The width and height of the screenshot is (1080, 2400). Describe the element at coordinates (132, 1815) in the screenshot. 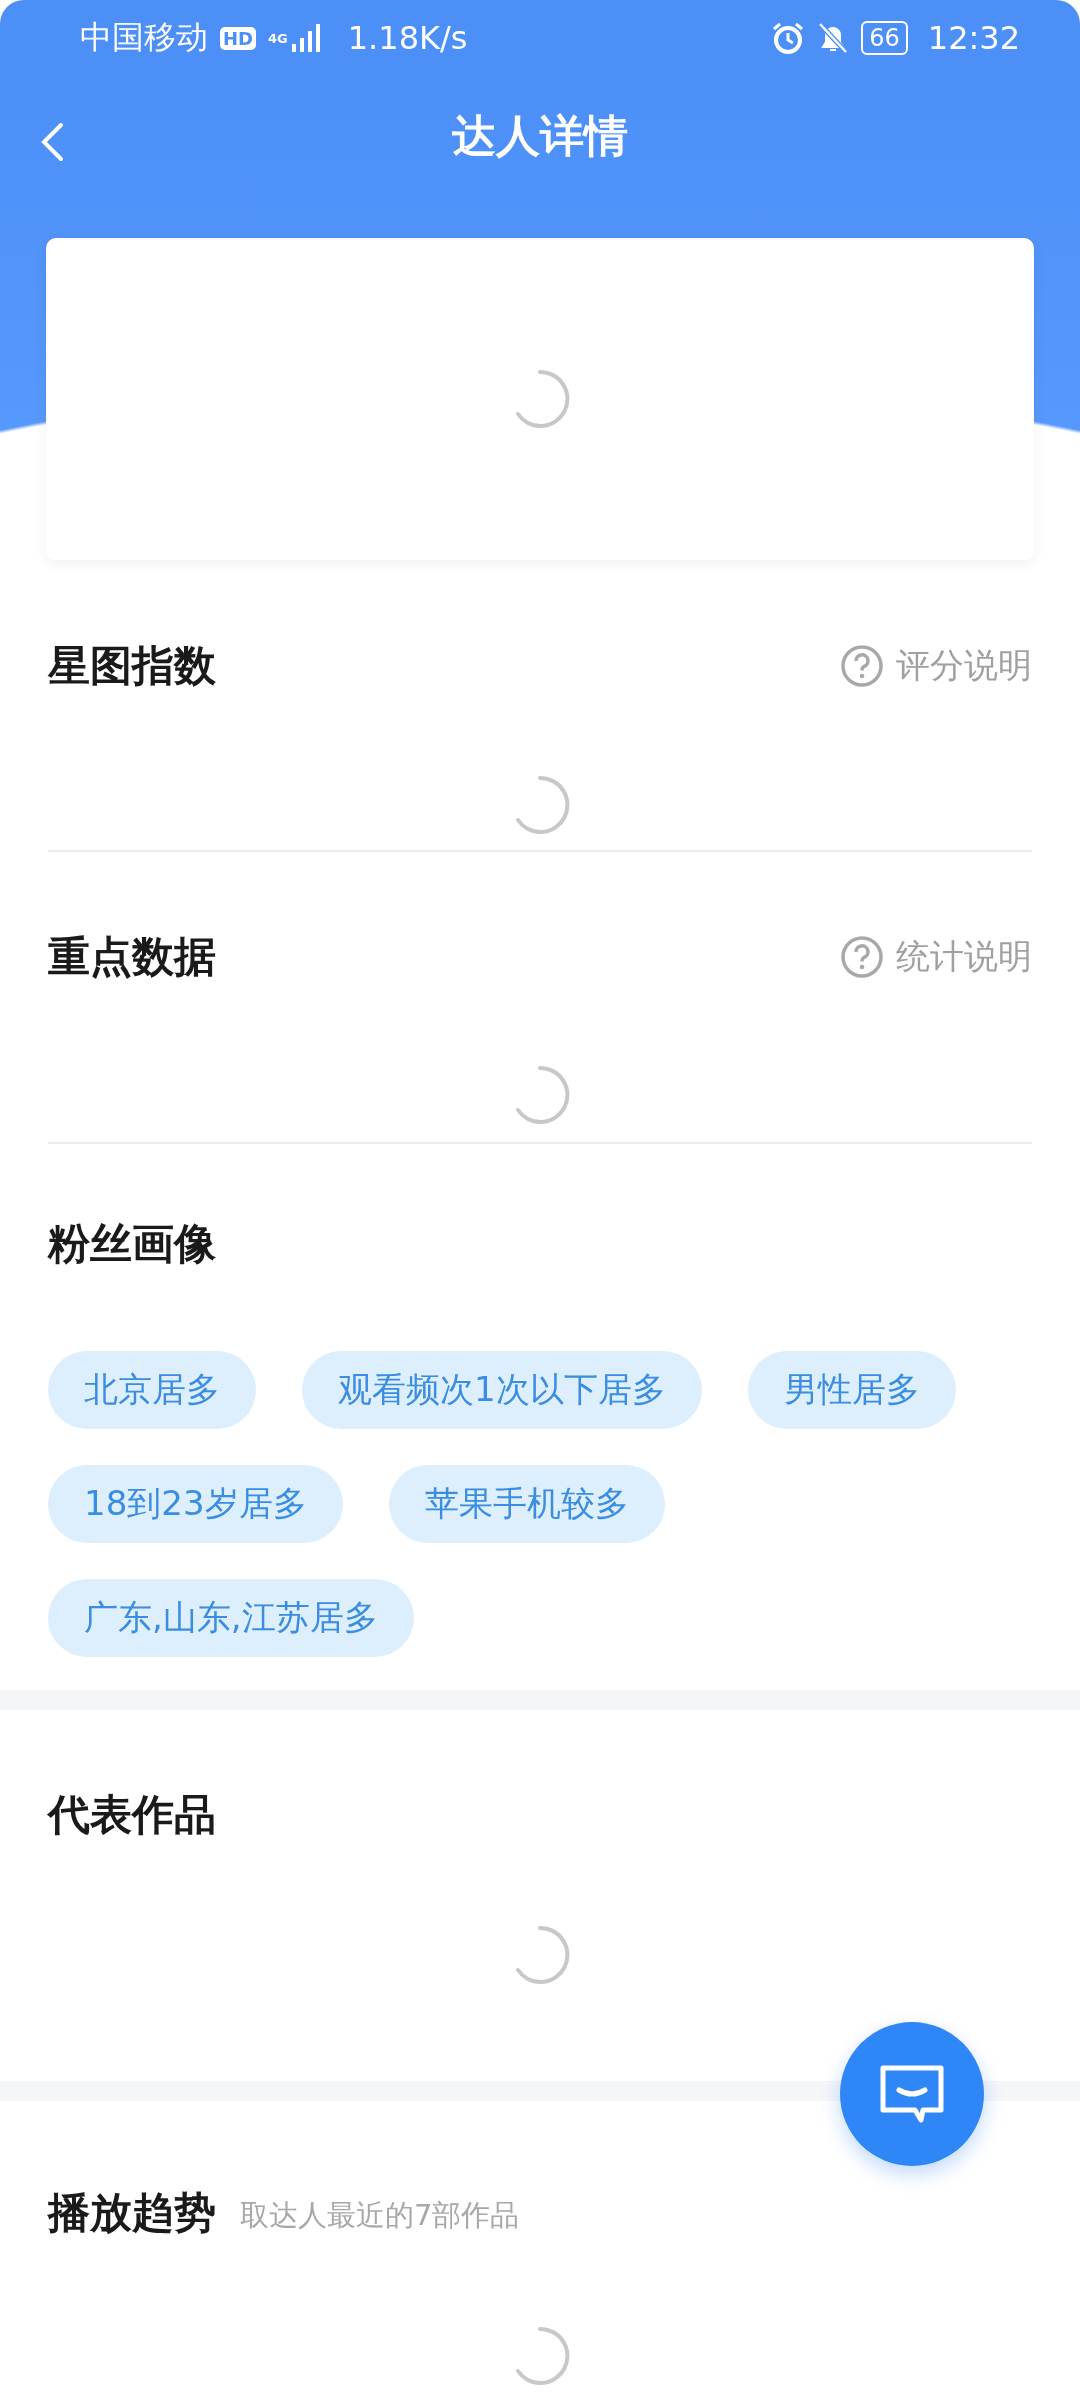

I see `section-title: 代表作品` at that location.